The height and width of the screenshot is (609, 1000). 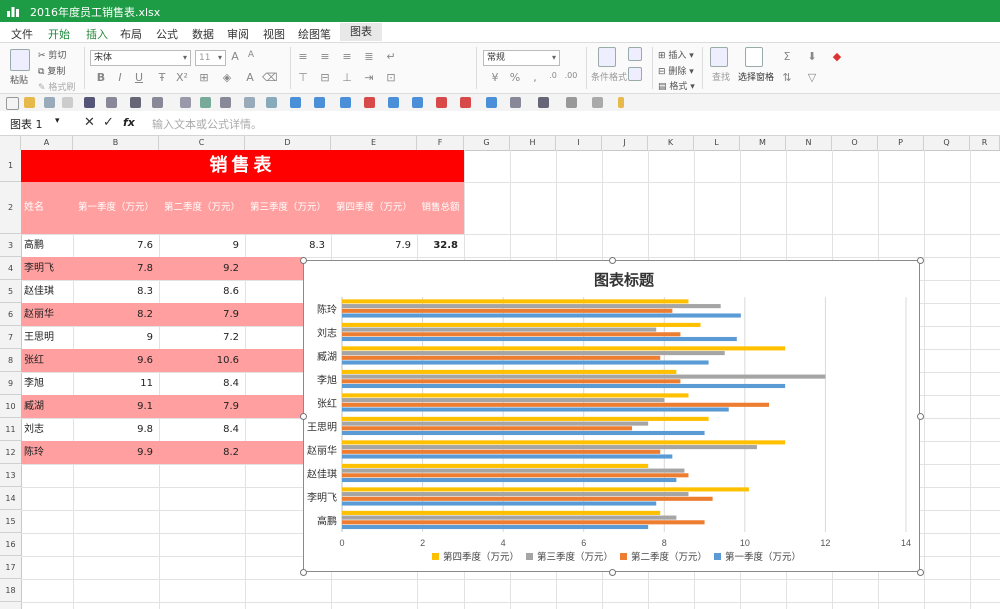 I want to click on thousands-icon: ,, so click(x=535, y=77).